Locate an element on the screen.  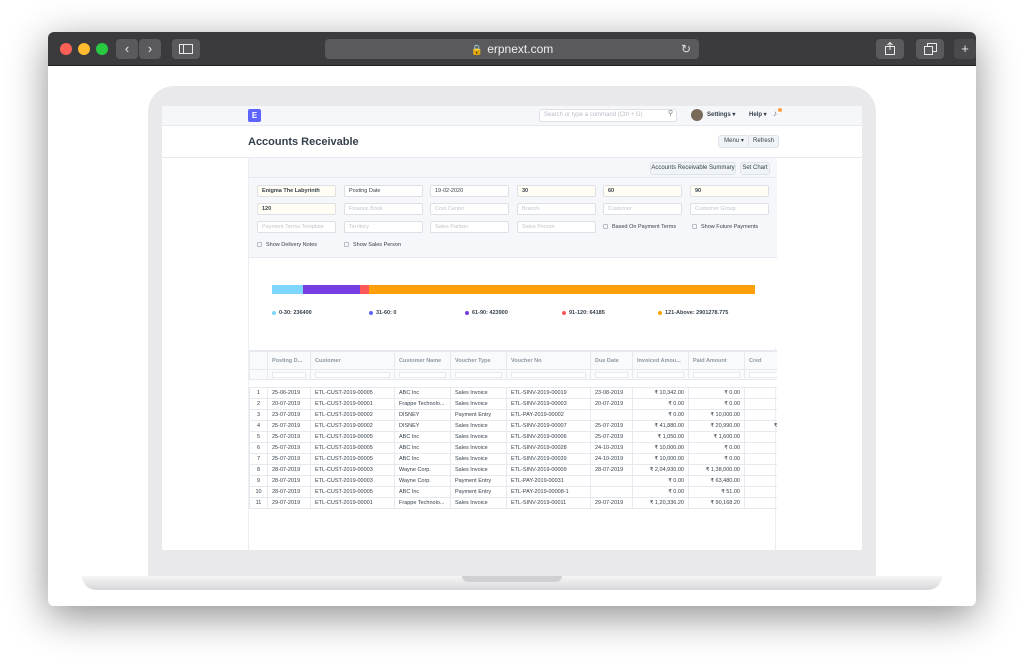
column-header: Customer Name is located at coordinates (422, 360).